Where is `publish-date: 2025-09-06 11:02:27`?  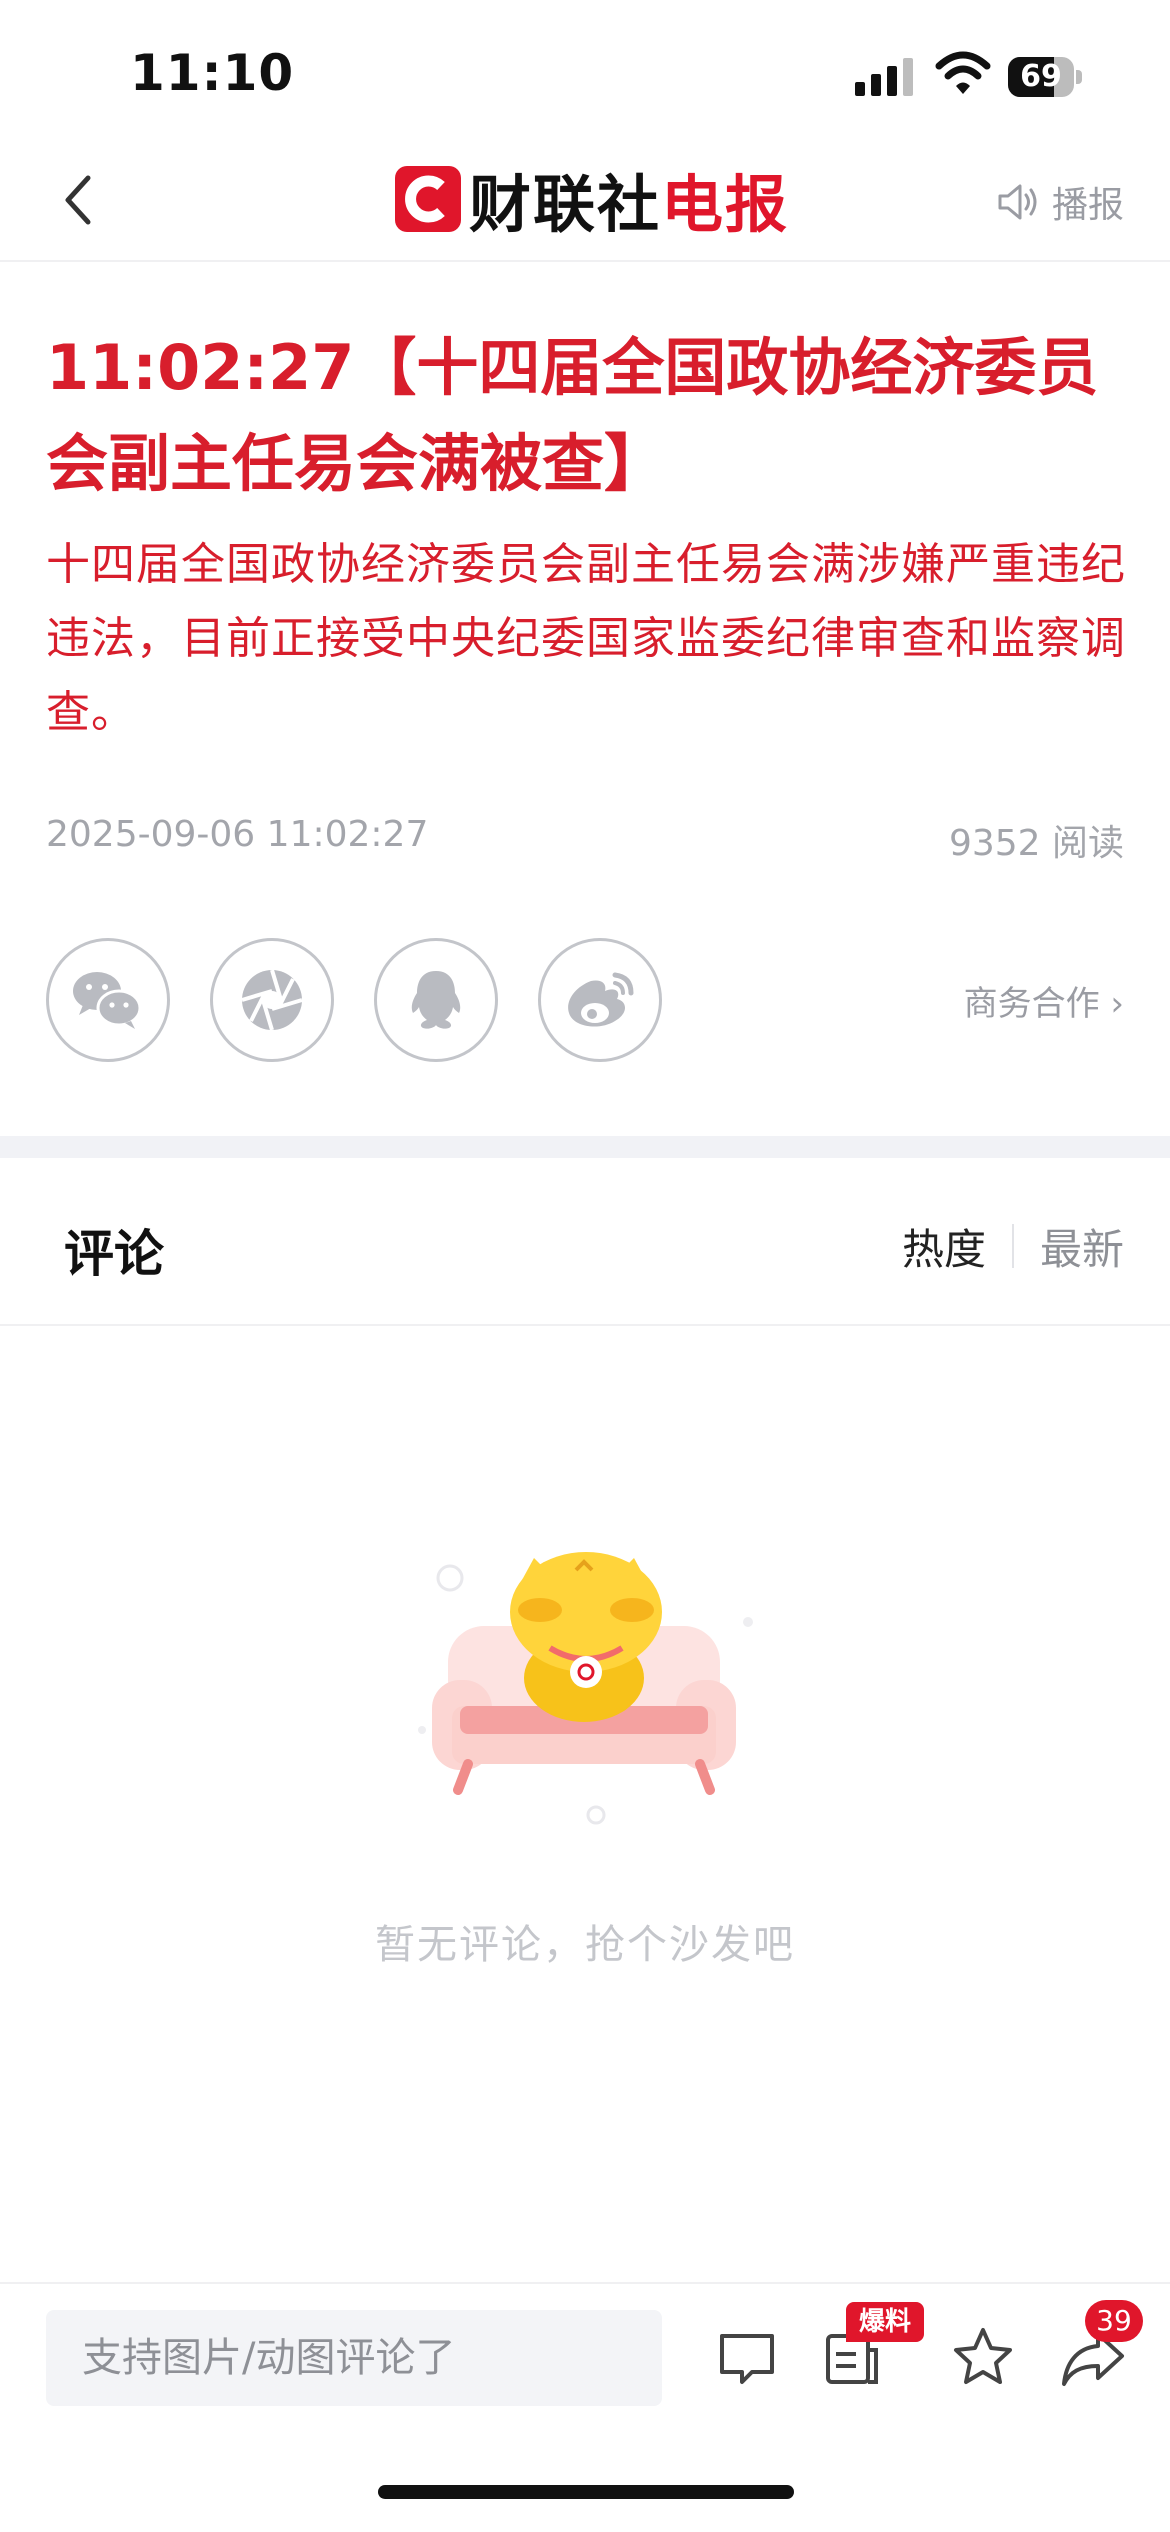 publish-date: 2025-09-06 11:02:27 is located at coordinates (237, 834).